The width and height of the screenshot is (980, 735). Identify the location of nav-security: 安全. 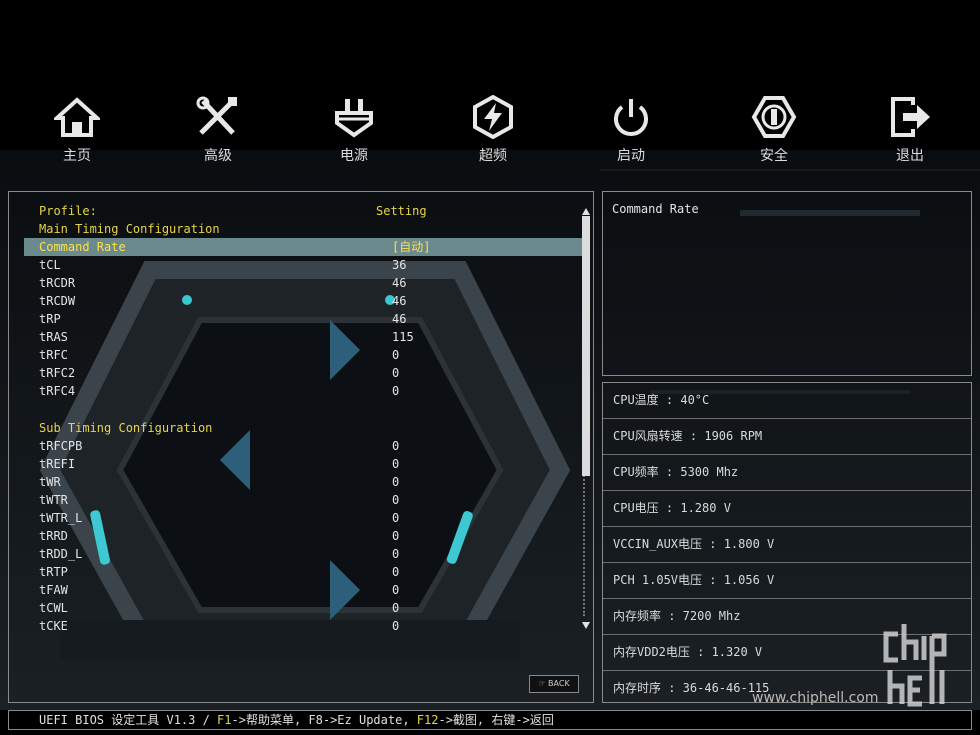
(774, 130).